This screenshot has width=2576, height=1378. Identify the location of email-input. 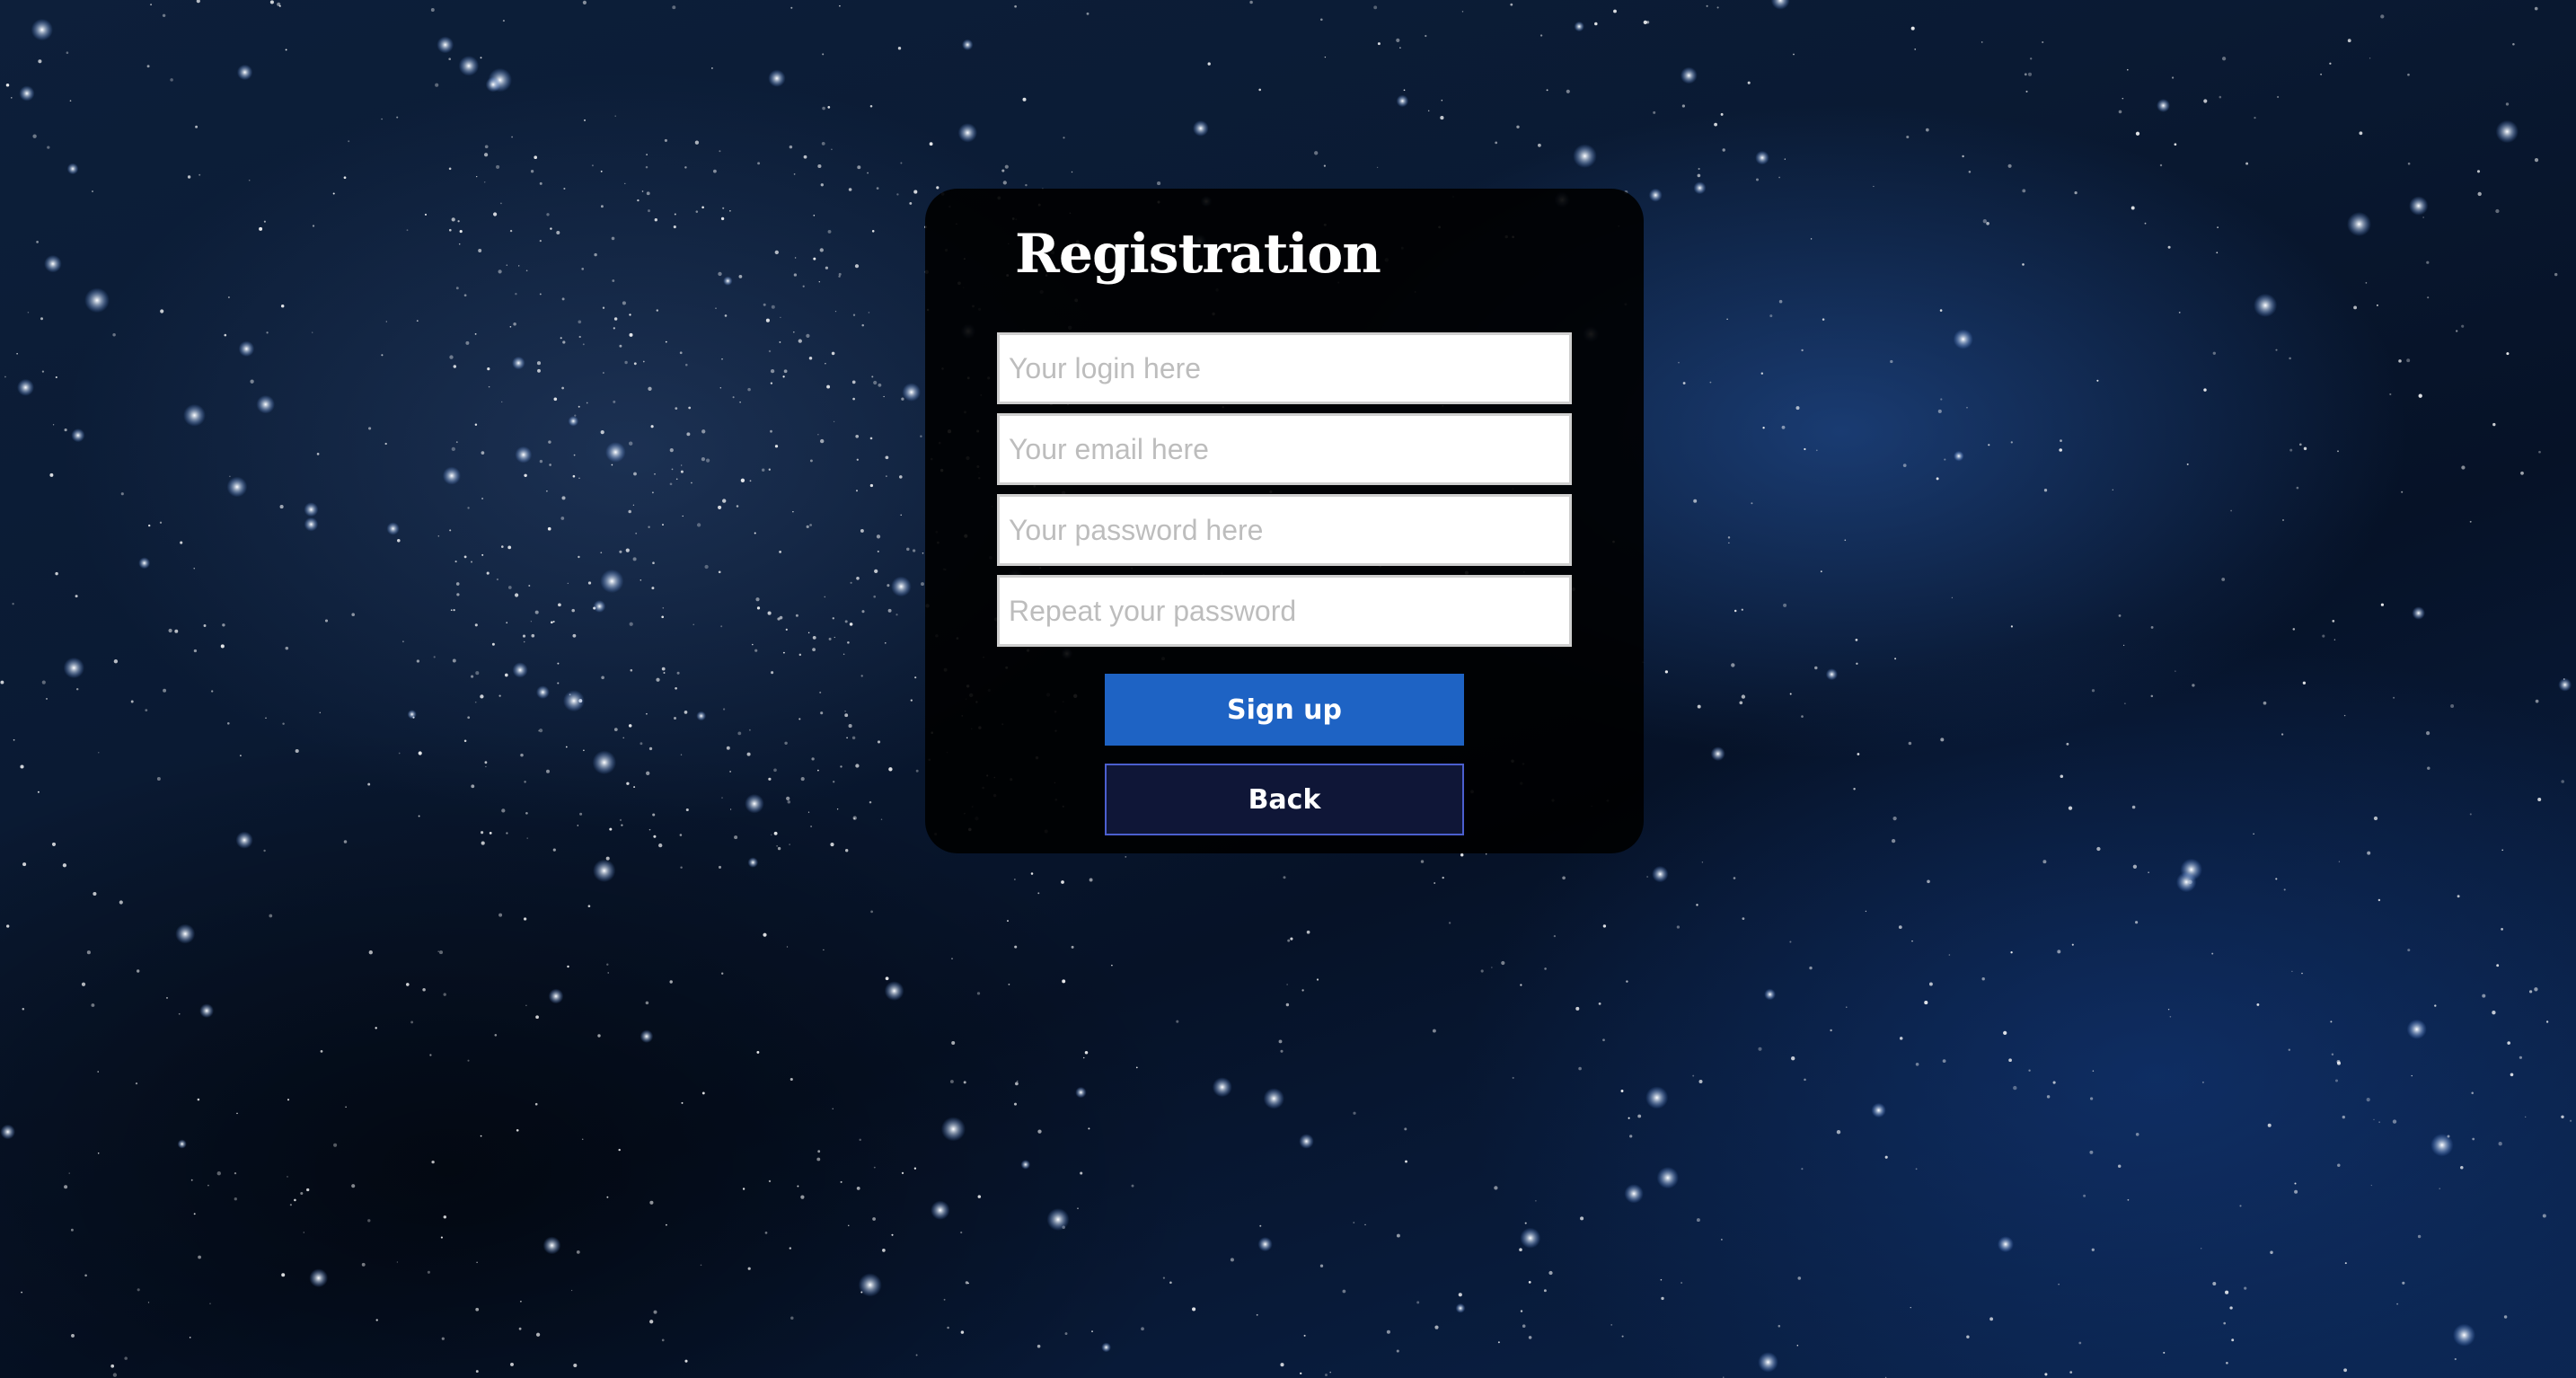
(1284, 449).